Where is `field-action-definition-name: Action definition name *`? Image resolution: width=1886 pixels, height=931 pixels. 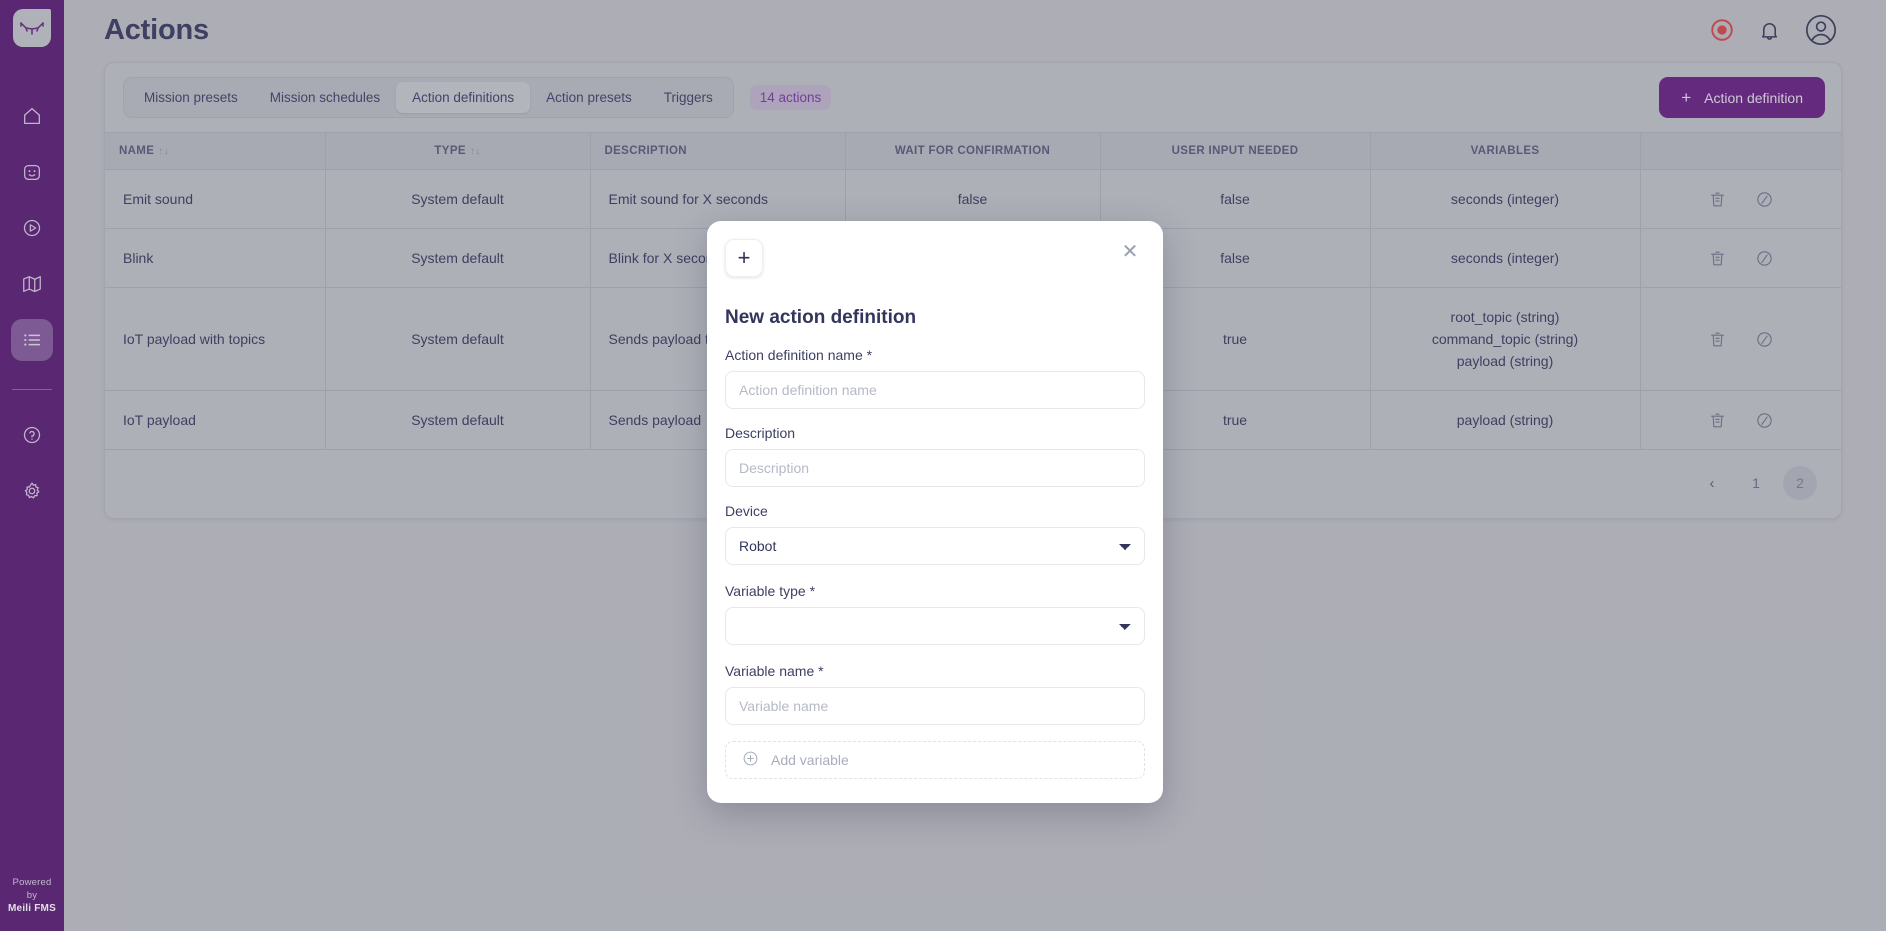 field-action-definition-name: Action definition name * is located at coordinates (935, 378).